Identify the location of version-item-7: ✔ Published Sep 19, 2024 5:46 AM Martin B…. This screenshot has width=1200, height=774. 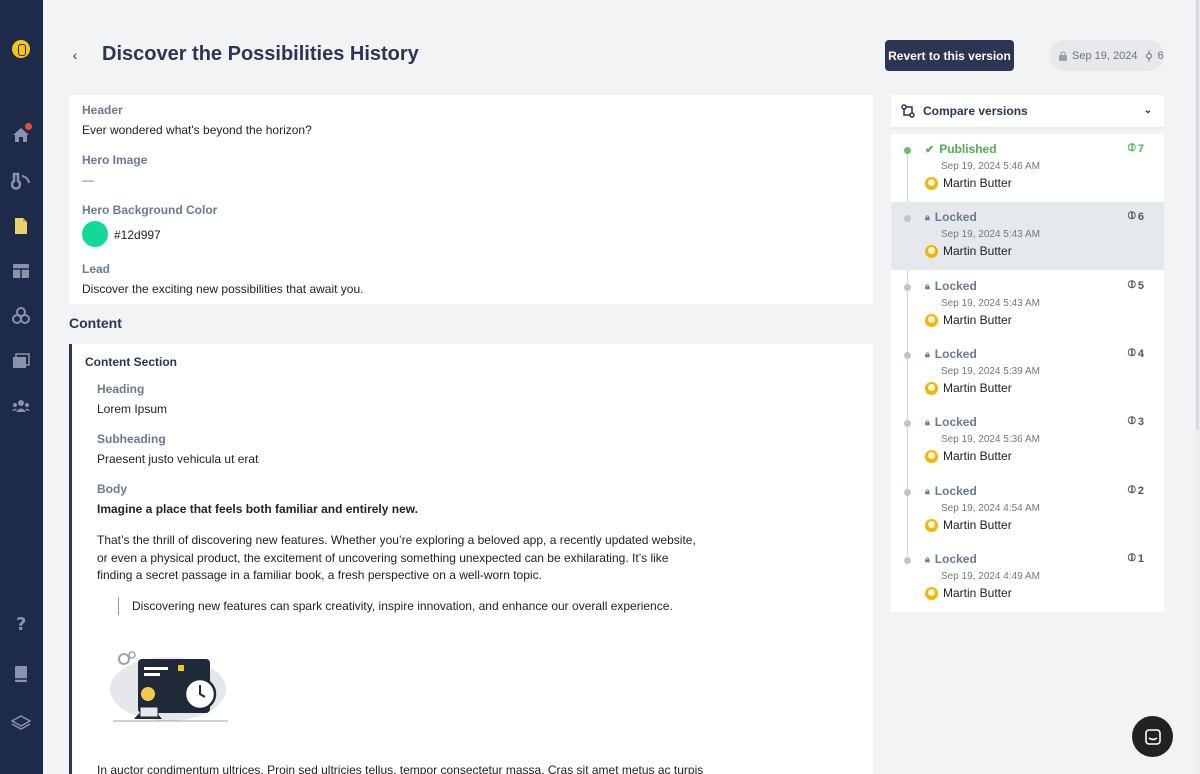
(1027, 168).